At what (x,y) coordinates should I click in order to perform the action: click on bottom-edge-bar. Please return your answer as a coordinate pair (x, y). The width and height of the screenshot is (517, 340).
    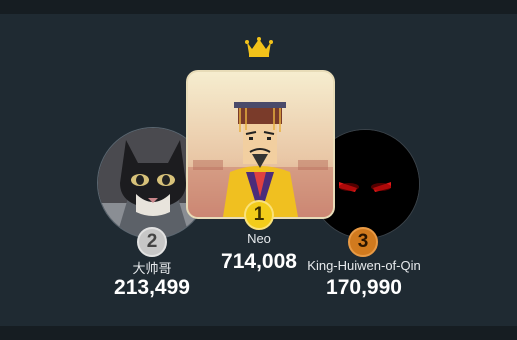
    Looking at the image, I should click on (258, 333).